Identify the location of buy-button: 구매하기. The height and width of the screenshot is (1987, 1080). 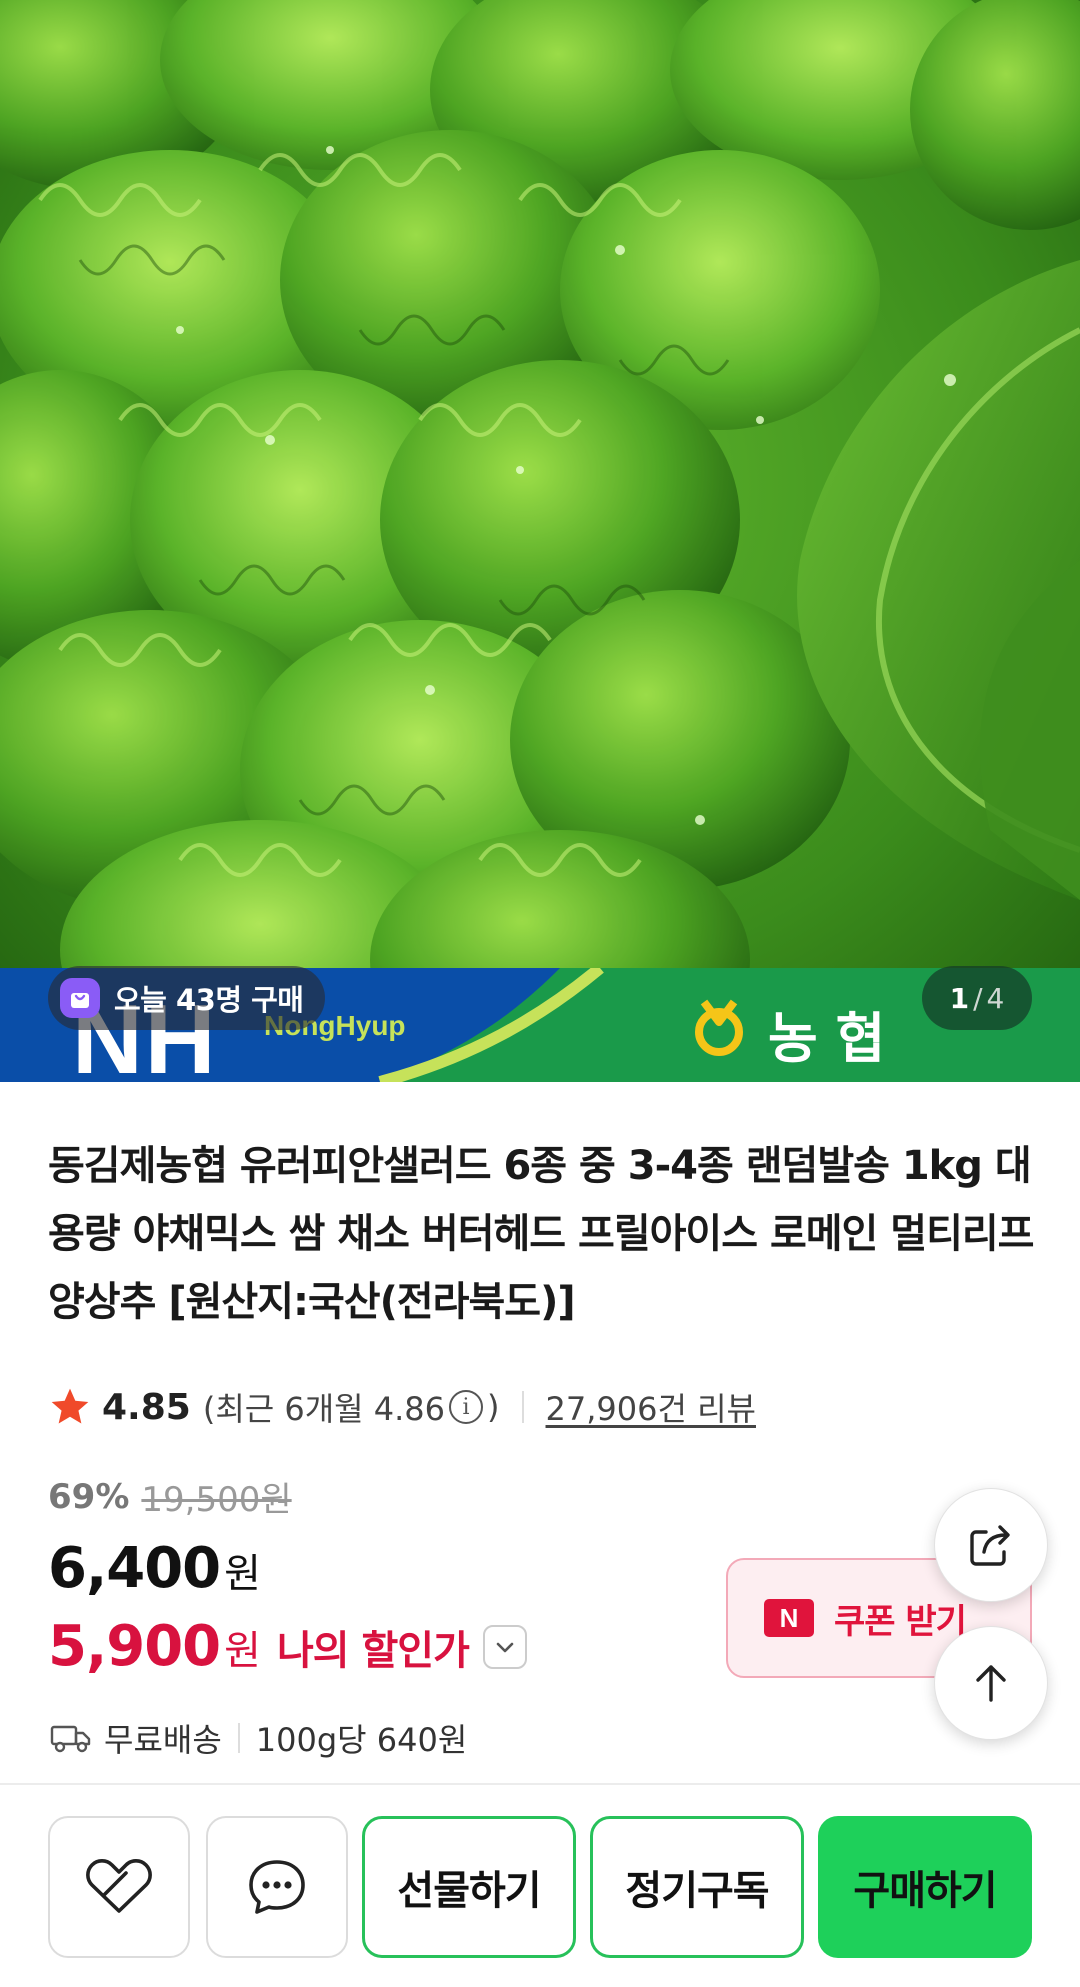
(925, 1887).